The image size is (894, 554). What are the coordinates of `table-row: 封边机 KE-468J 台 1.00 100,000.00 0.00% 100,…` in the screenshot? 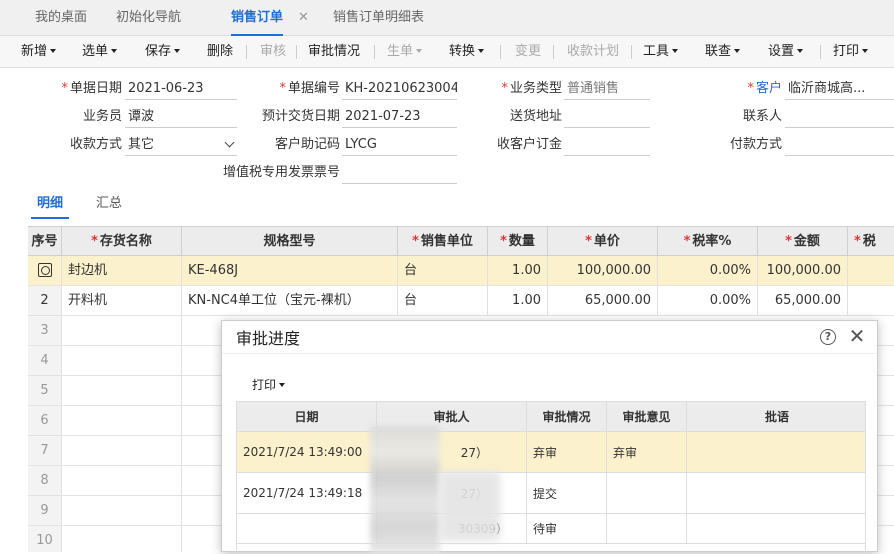 It's located at (461, 271).